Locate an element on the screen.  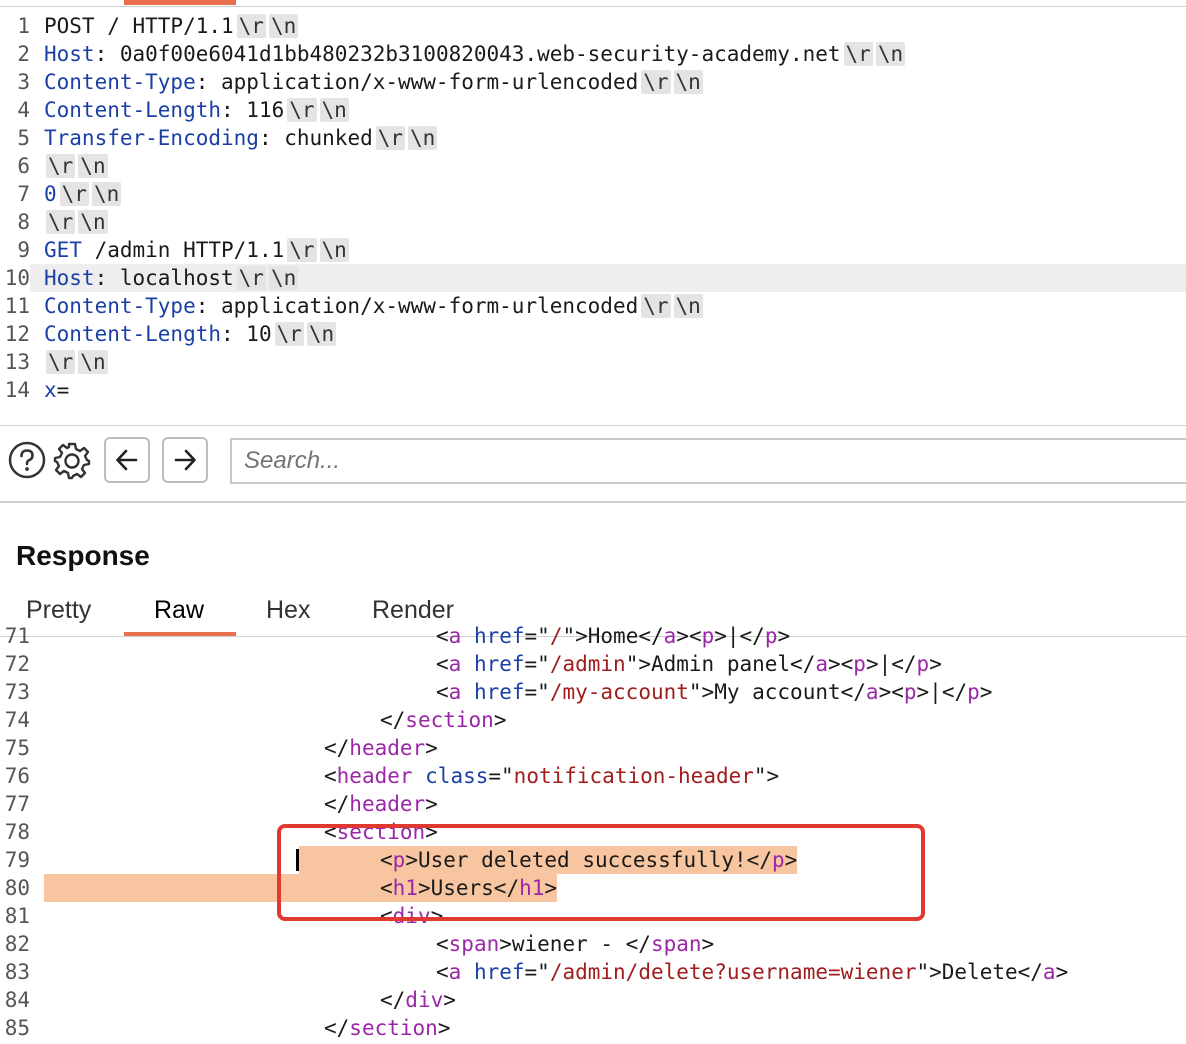
gear-icon is located at coordinates (72, 461).